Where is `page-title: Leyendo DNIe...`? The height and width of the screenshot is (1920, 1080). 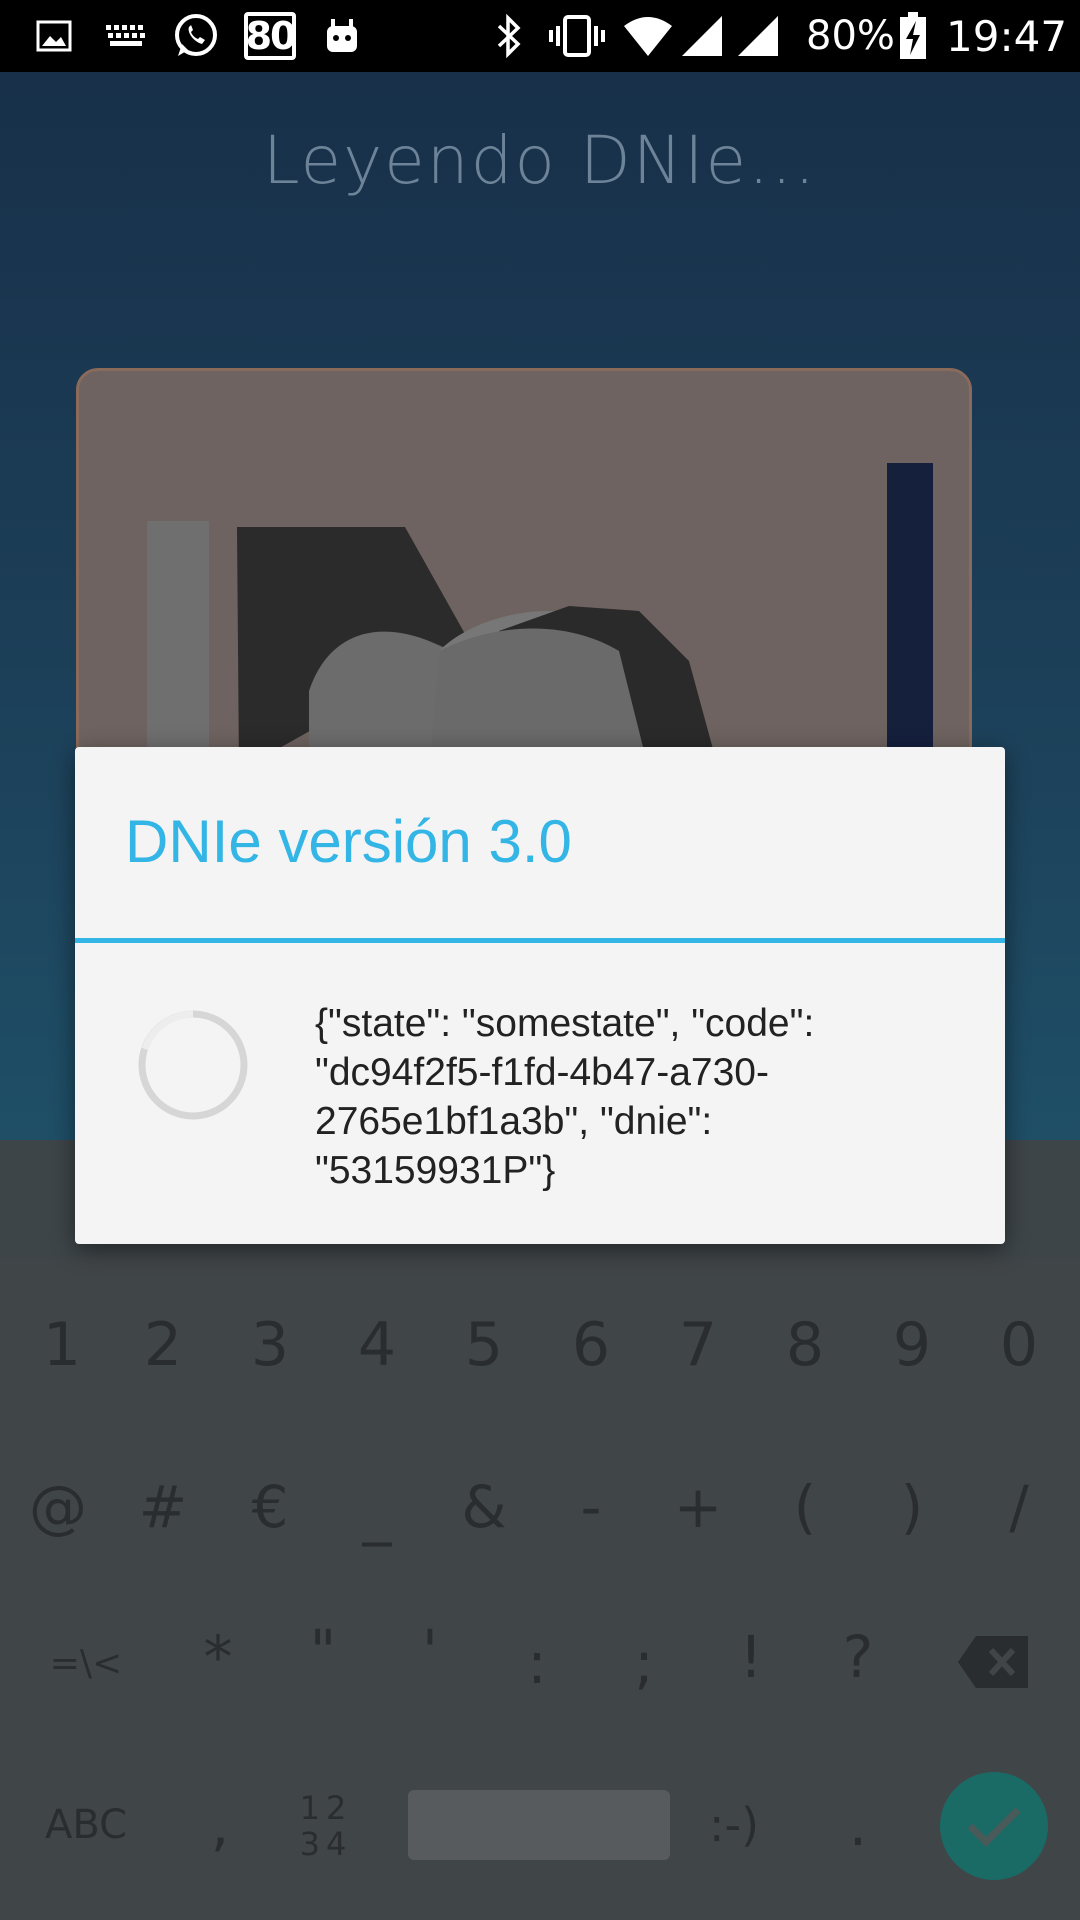 page-title: Leyendo DNIe... is located at coordinates (540, 160).